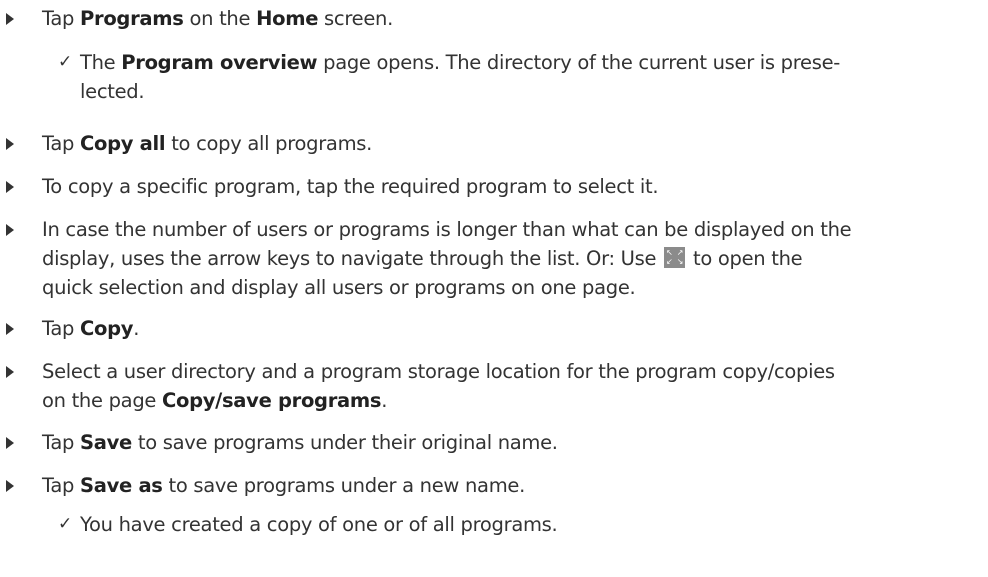  I want to click on program-overview-label: Program overview, so click(219, 62).